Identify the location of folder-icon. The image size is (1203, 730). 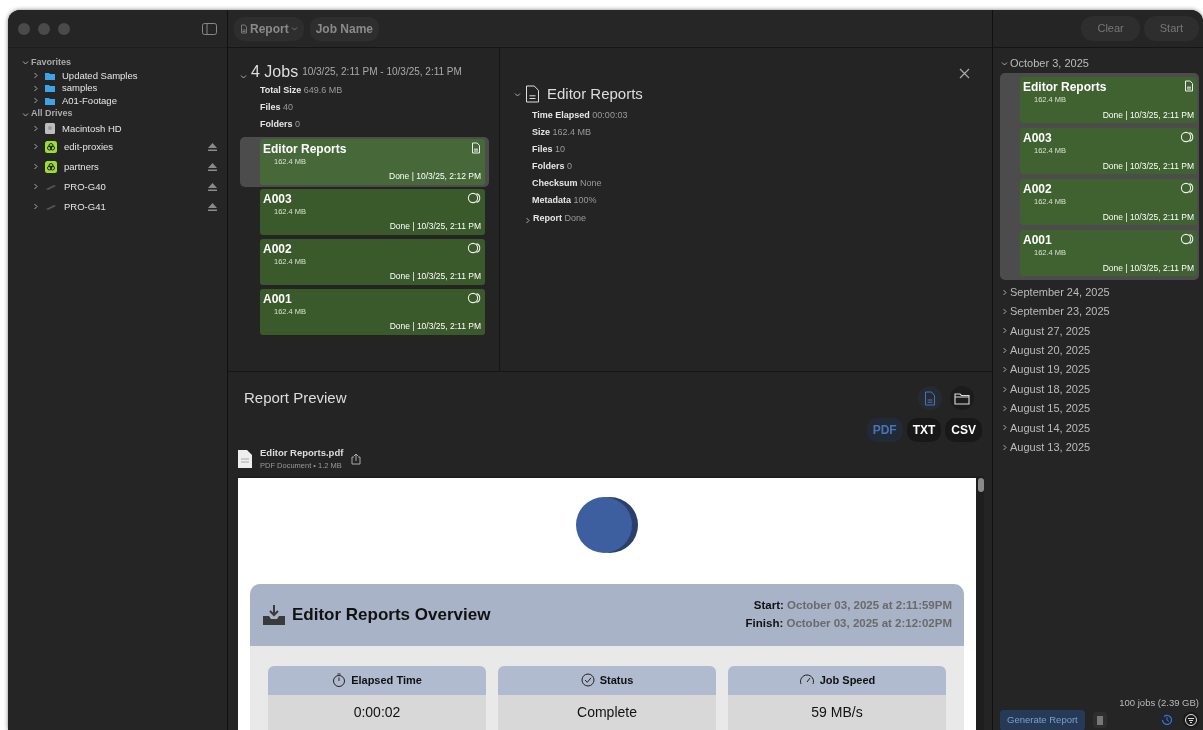
(962, 398).